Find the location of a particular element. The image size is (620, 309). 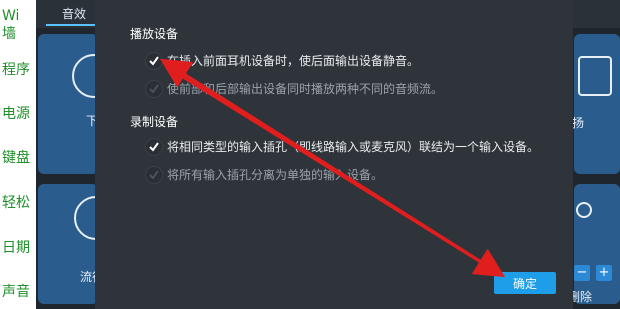

tab-sound-effects-label: 音效 is located at coordinates (73, 14).